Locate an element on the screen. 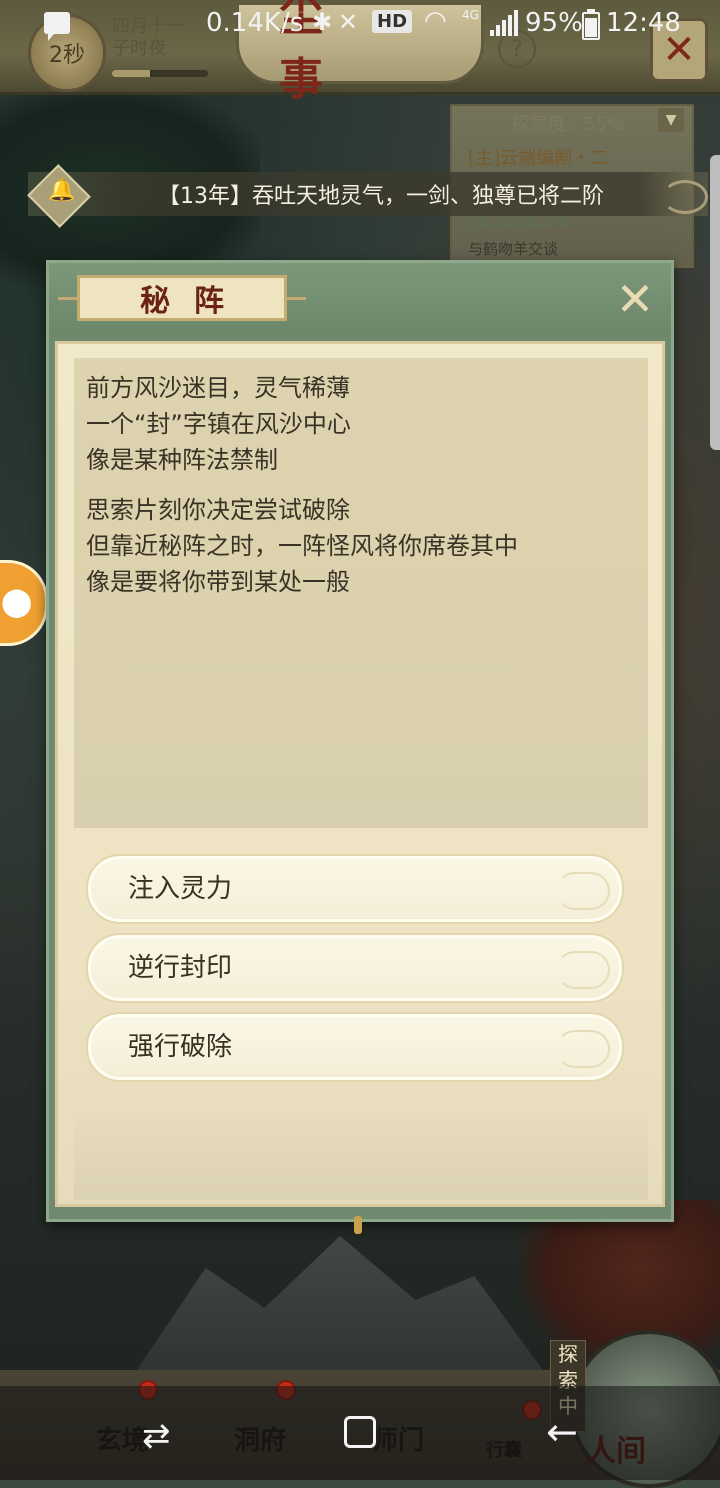  option-label: 强行破除 is located at coordinates (180, 1047).